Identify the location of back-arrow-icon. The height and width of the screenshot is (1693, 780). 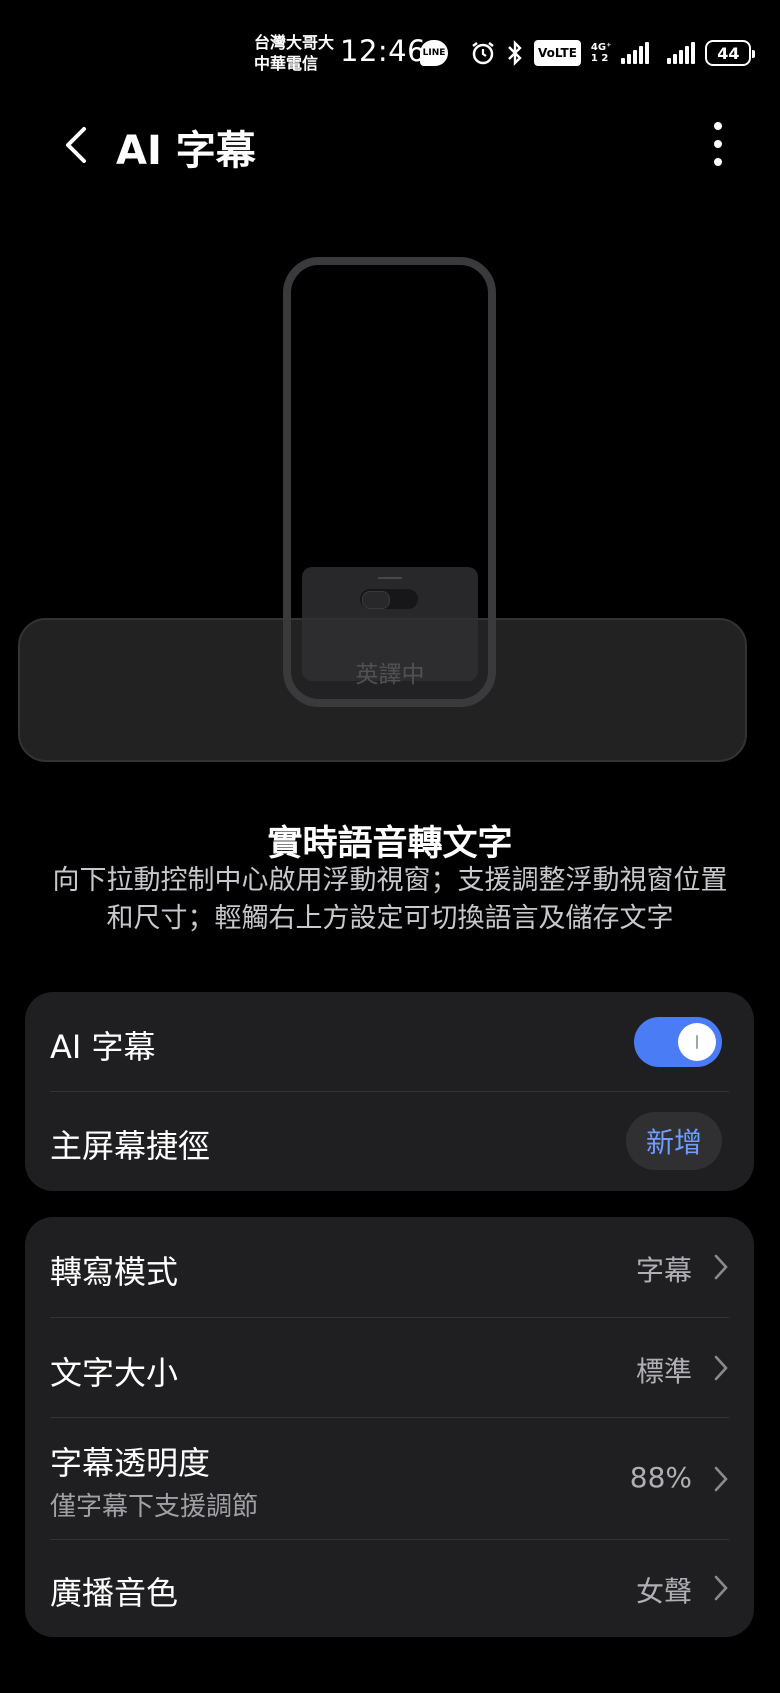
(76, 145).